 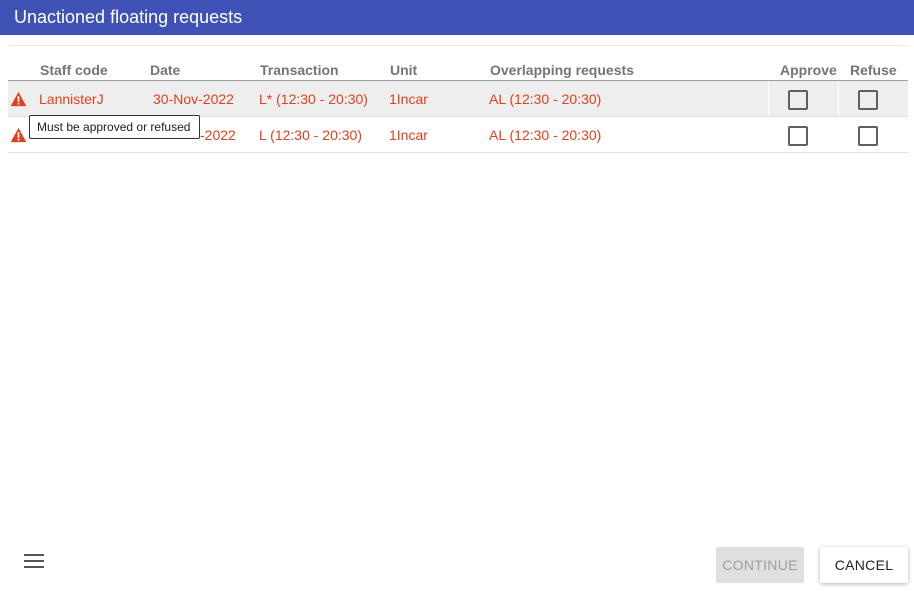 What do you see at coordinates (114, 127) in the screenshot?
I see `warning-tooltip: Must be approved or refused` at bounding box center [114, 127].